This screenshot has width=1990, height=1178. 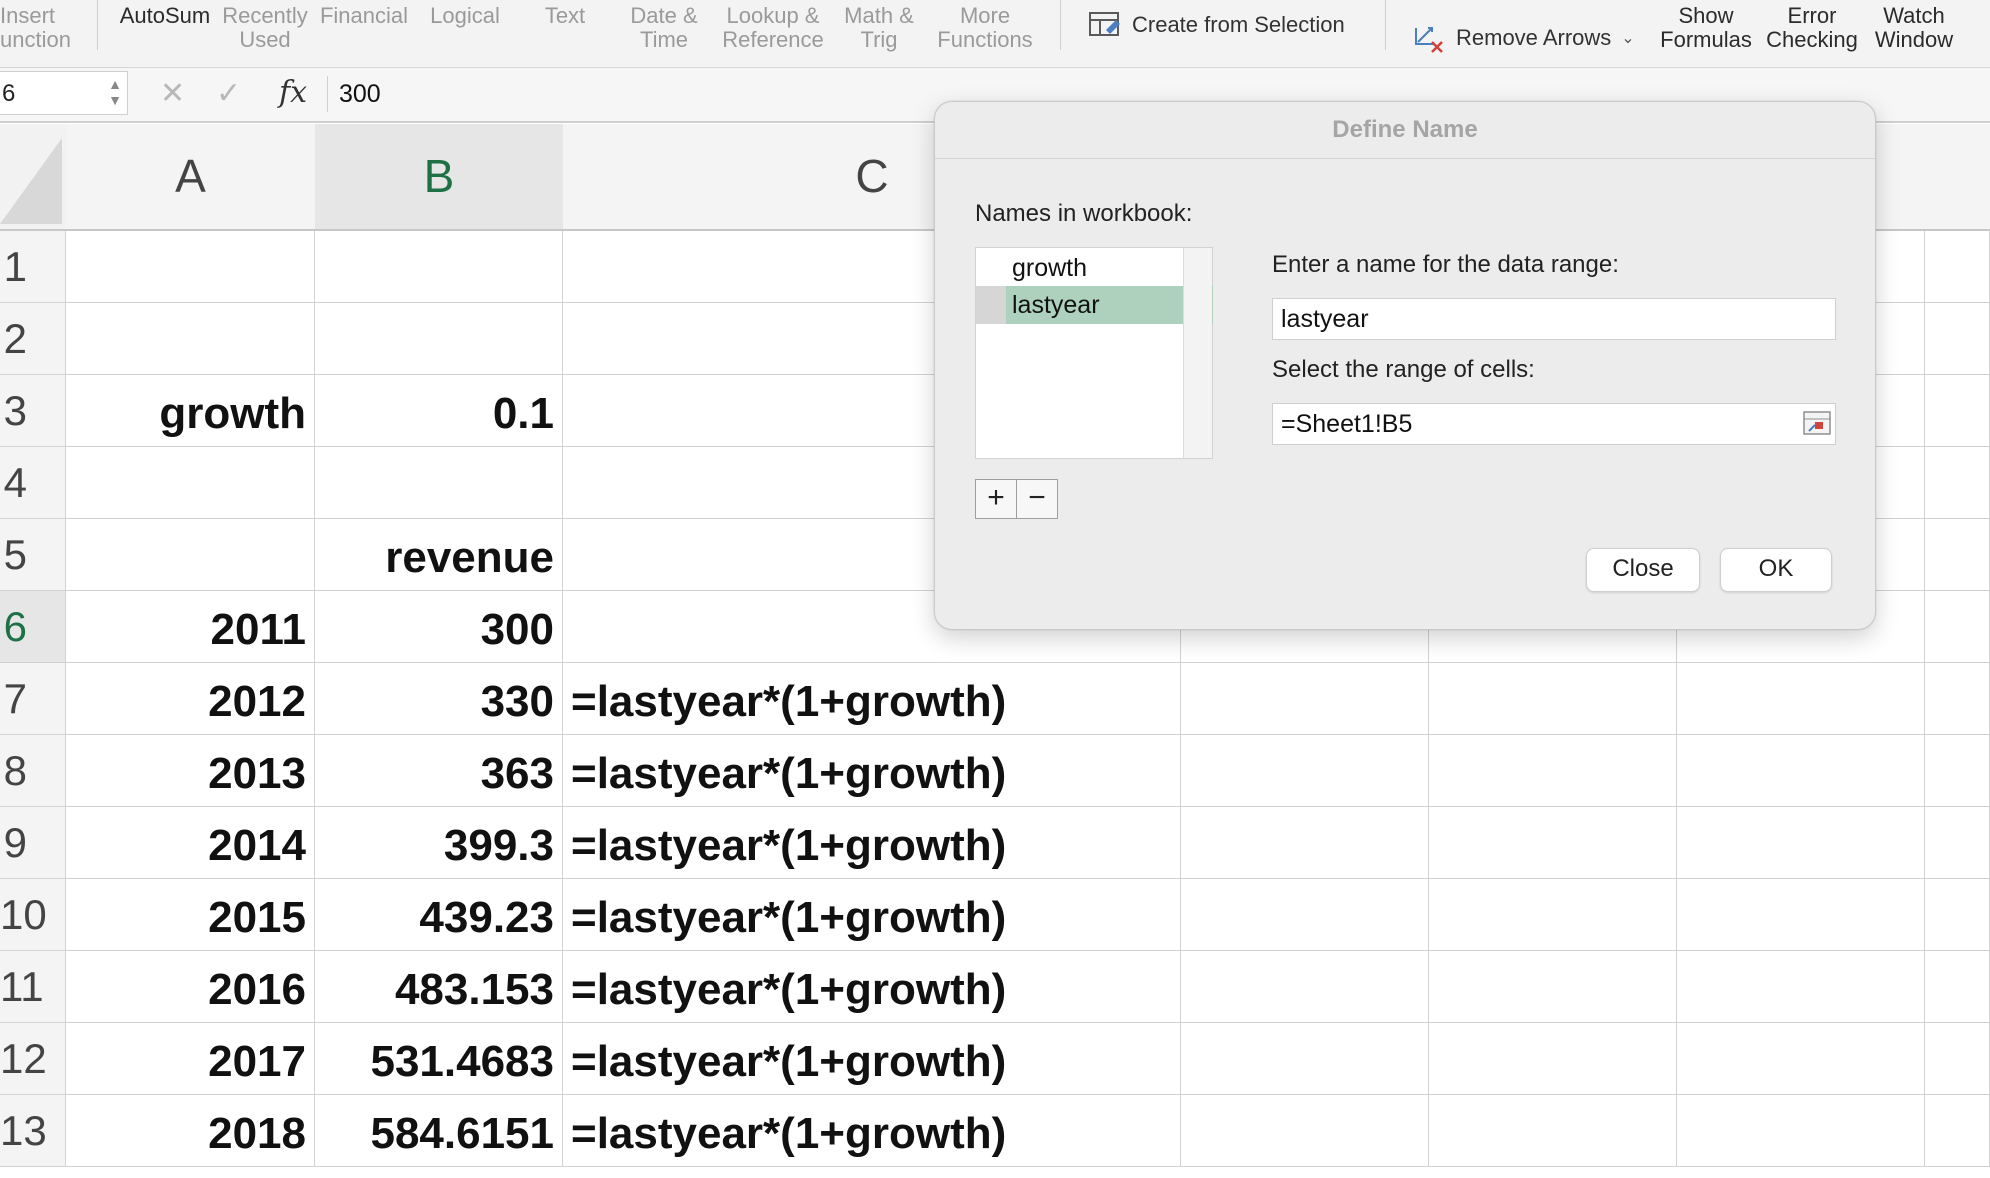 What do you see at coordinates (565, 16) in the screenshot?
I see `text-functions-button: Text` at bounding box center [565, 16].